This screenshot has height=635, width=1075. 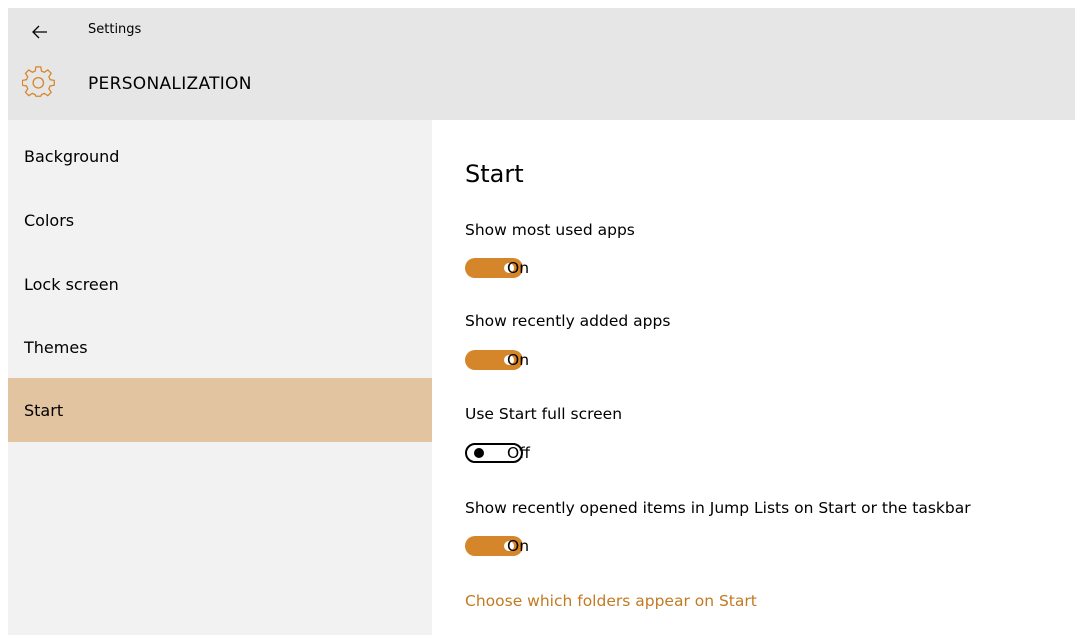 What do you see at coordinates (72, 156) in the screenshot?
I see `sidebar-item-label: Background` at bounding box center [72, 156].